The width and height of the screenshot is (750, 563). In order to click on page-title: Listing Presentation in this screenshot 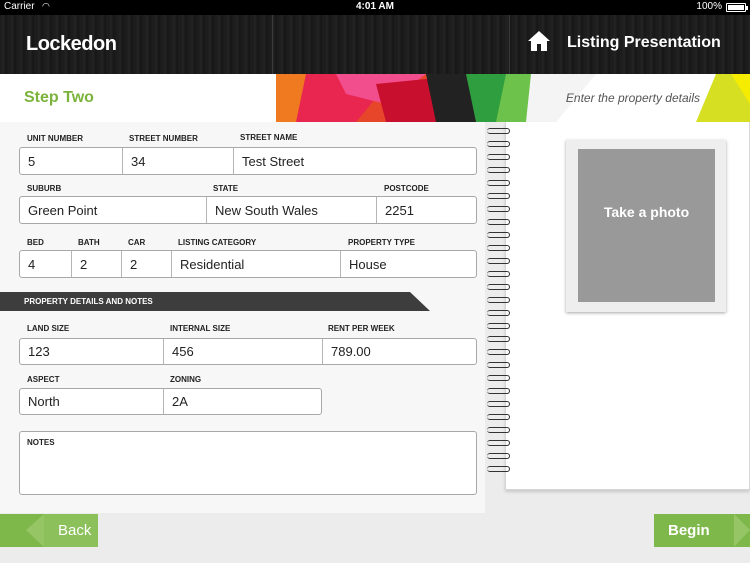, I will do `click(644, 42)`.